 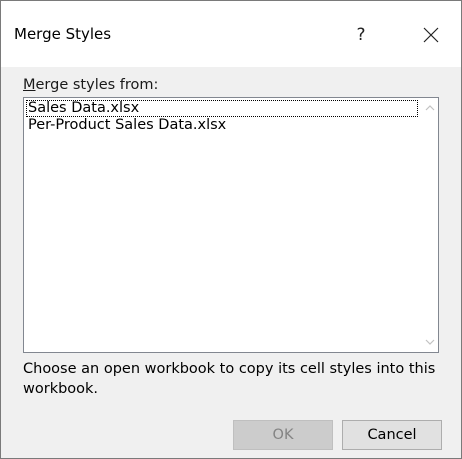 I want to click on ok-button: OK, so click(x=283, y=435).